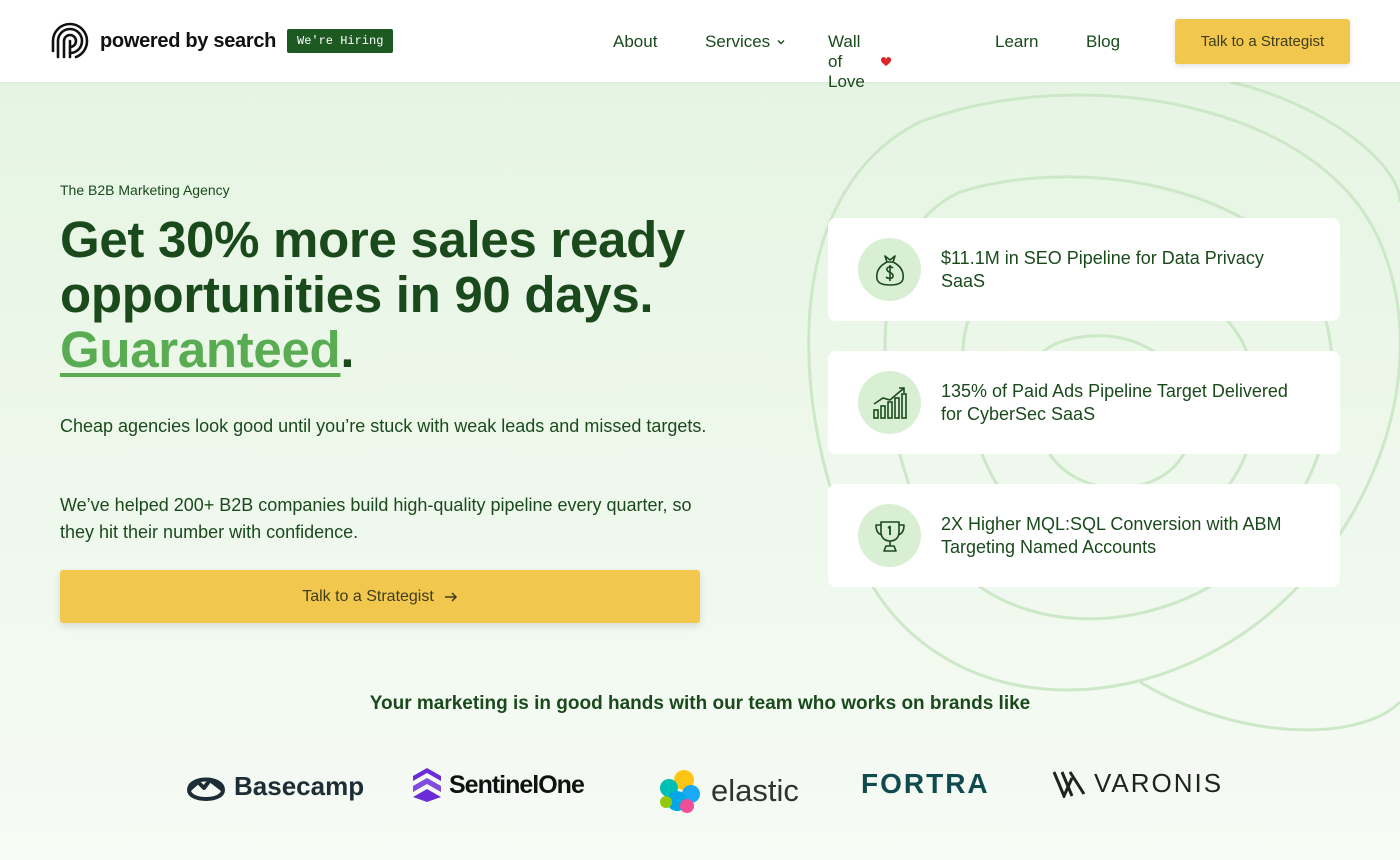 The height and width of the screenshot is (860, 1400). I want to click on trophy-icon, so click(889, 535).